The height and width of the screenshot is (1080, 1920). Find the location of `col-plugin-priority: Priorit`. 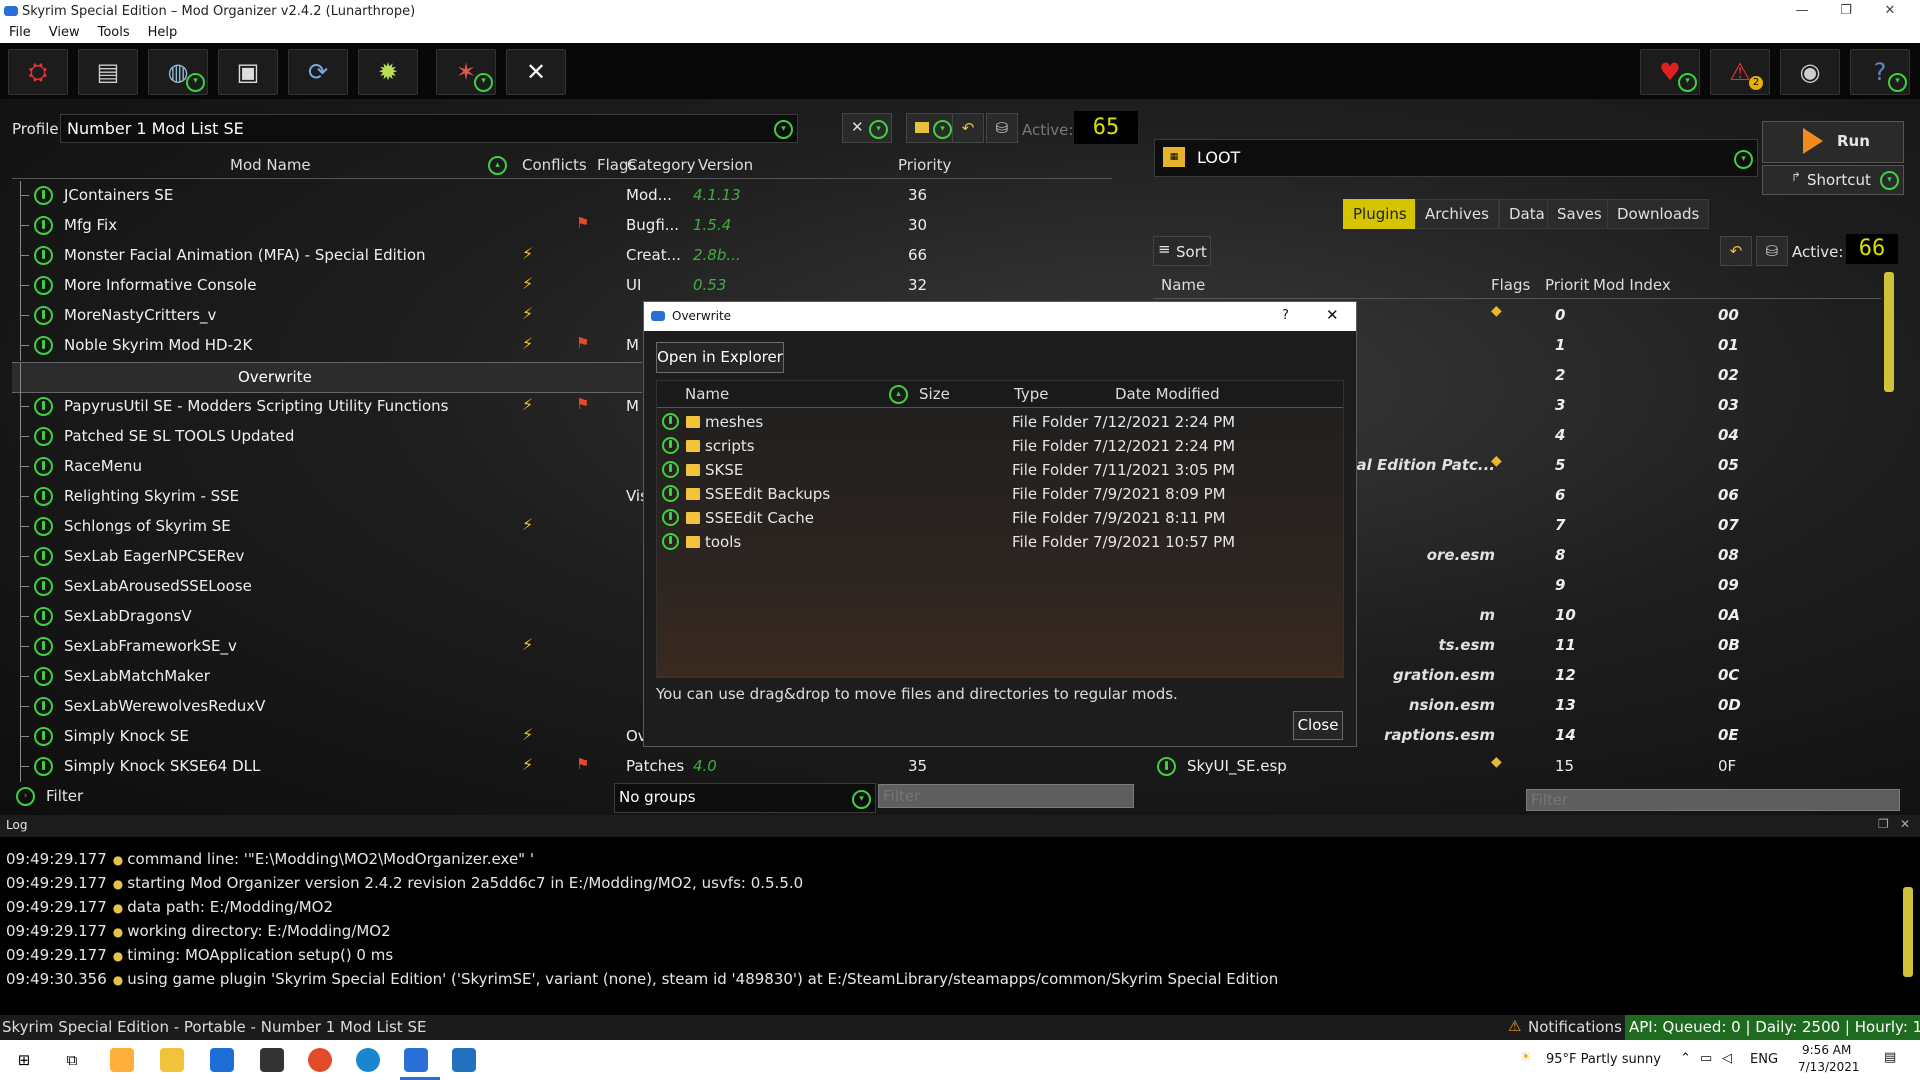

col-plugin-priority: Priorit is located at coordinates (1567, 285).